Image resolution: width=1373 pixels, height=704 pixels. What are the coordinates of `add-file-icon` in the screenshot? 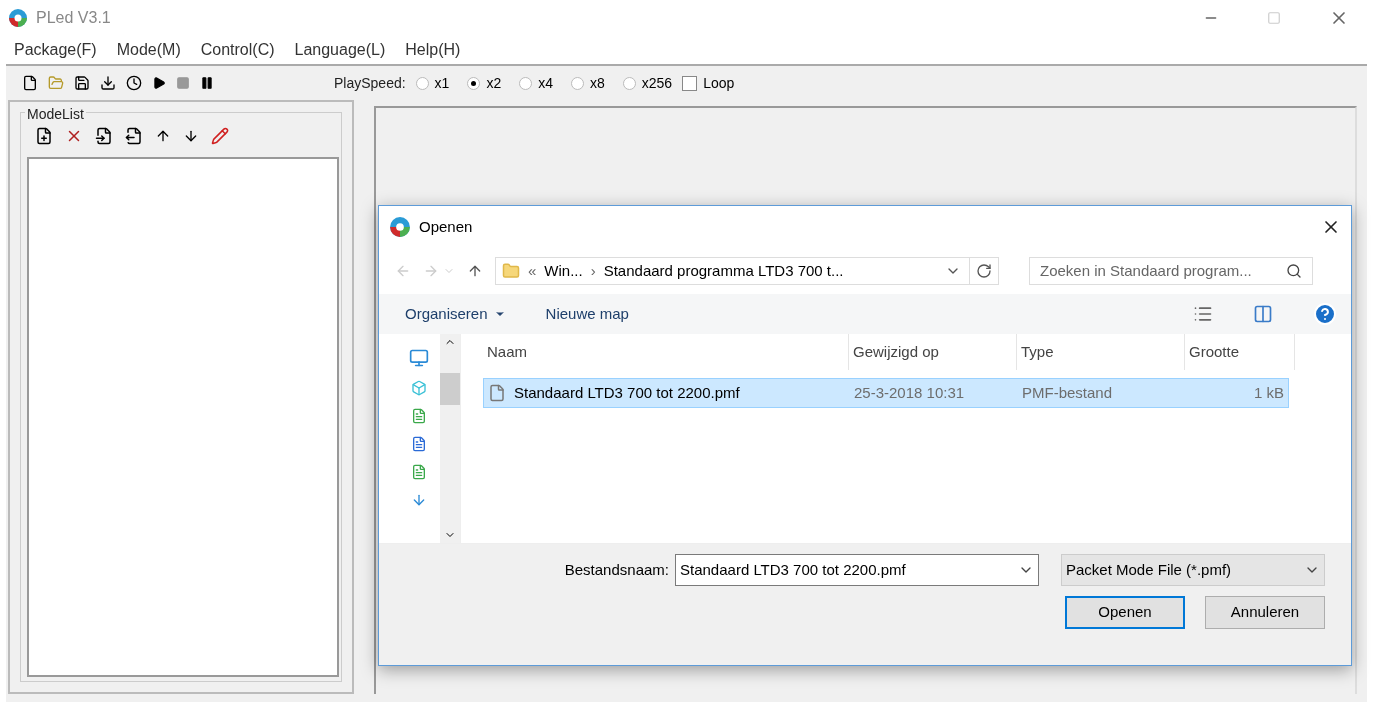 It's located at (44, 136).